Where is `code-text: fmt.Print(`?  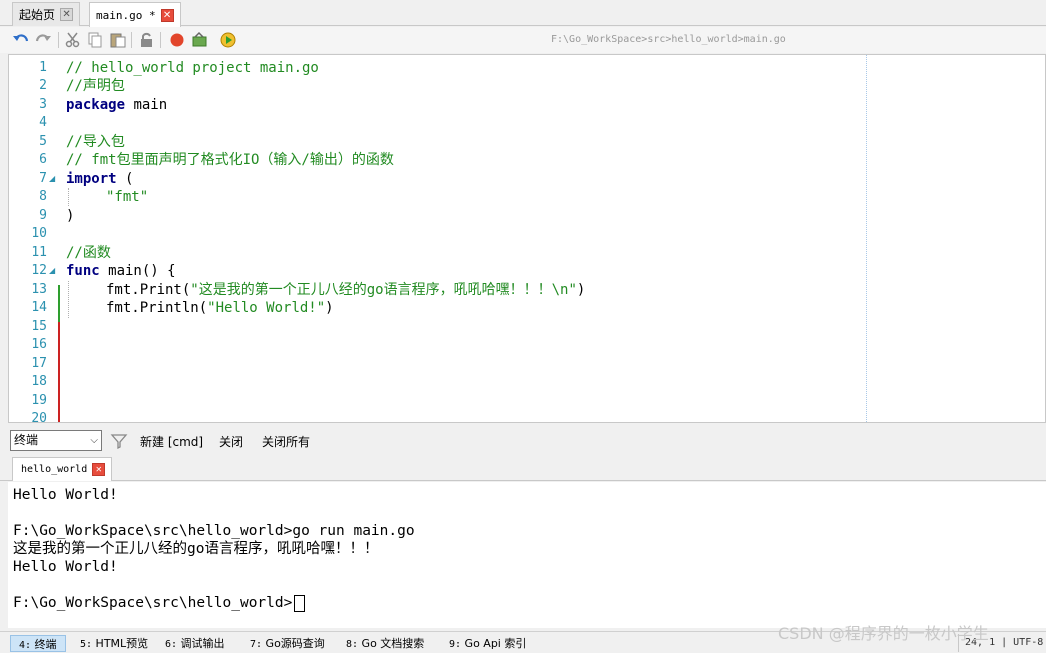 code-text: fmt.Print( is located at coordinates (148, 290).